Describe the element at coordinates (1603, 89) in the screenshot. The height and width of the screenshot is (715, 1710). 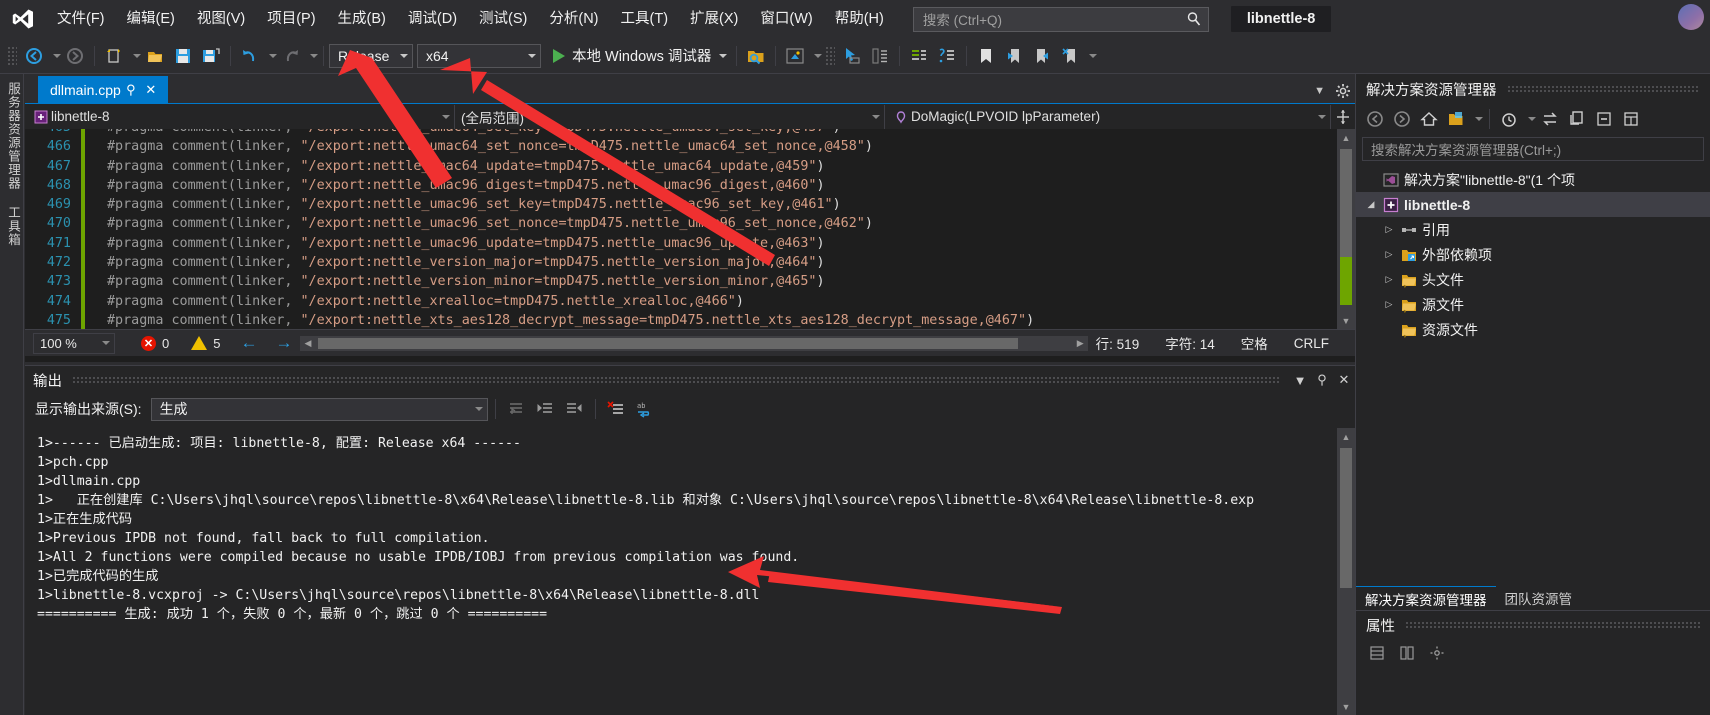
I see `solution-explorer-drag-handle` at that location.